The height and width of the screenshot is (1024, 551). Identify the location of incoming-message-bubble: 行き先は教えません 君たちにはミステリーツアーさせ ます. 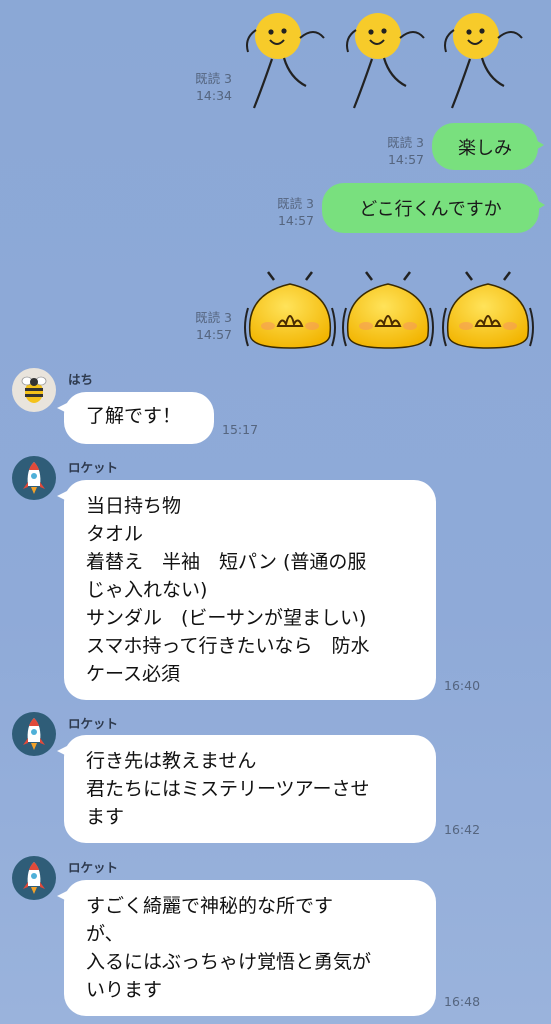
(246, 789).